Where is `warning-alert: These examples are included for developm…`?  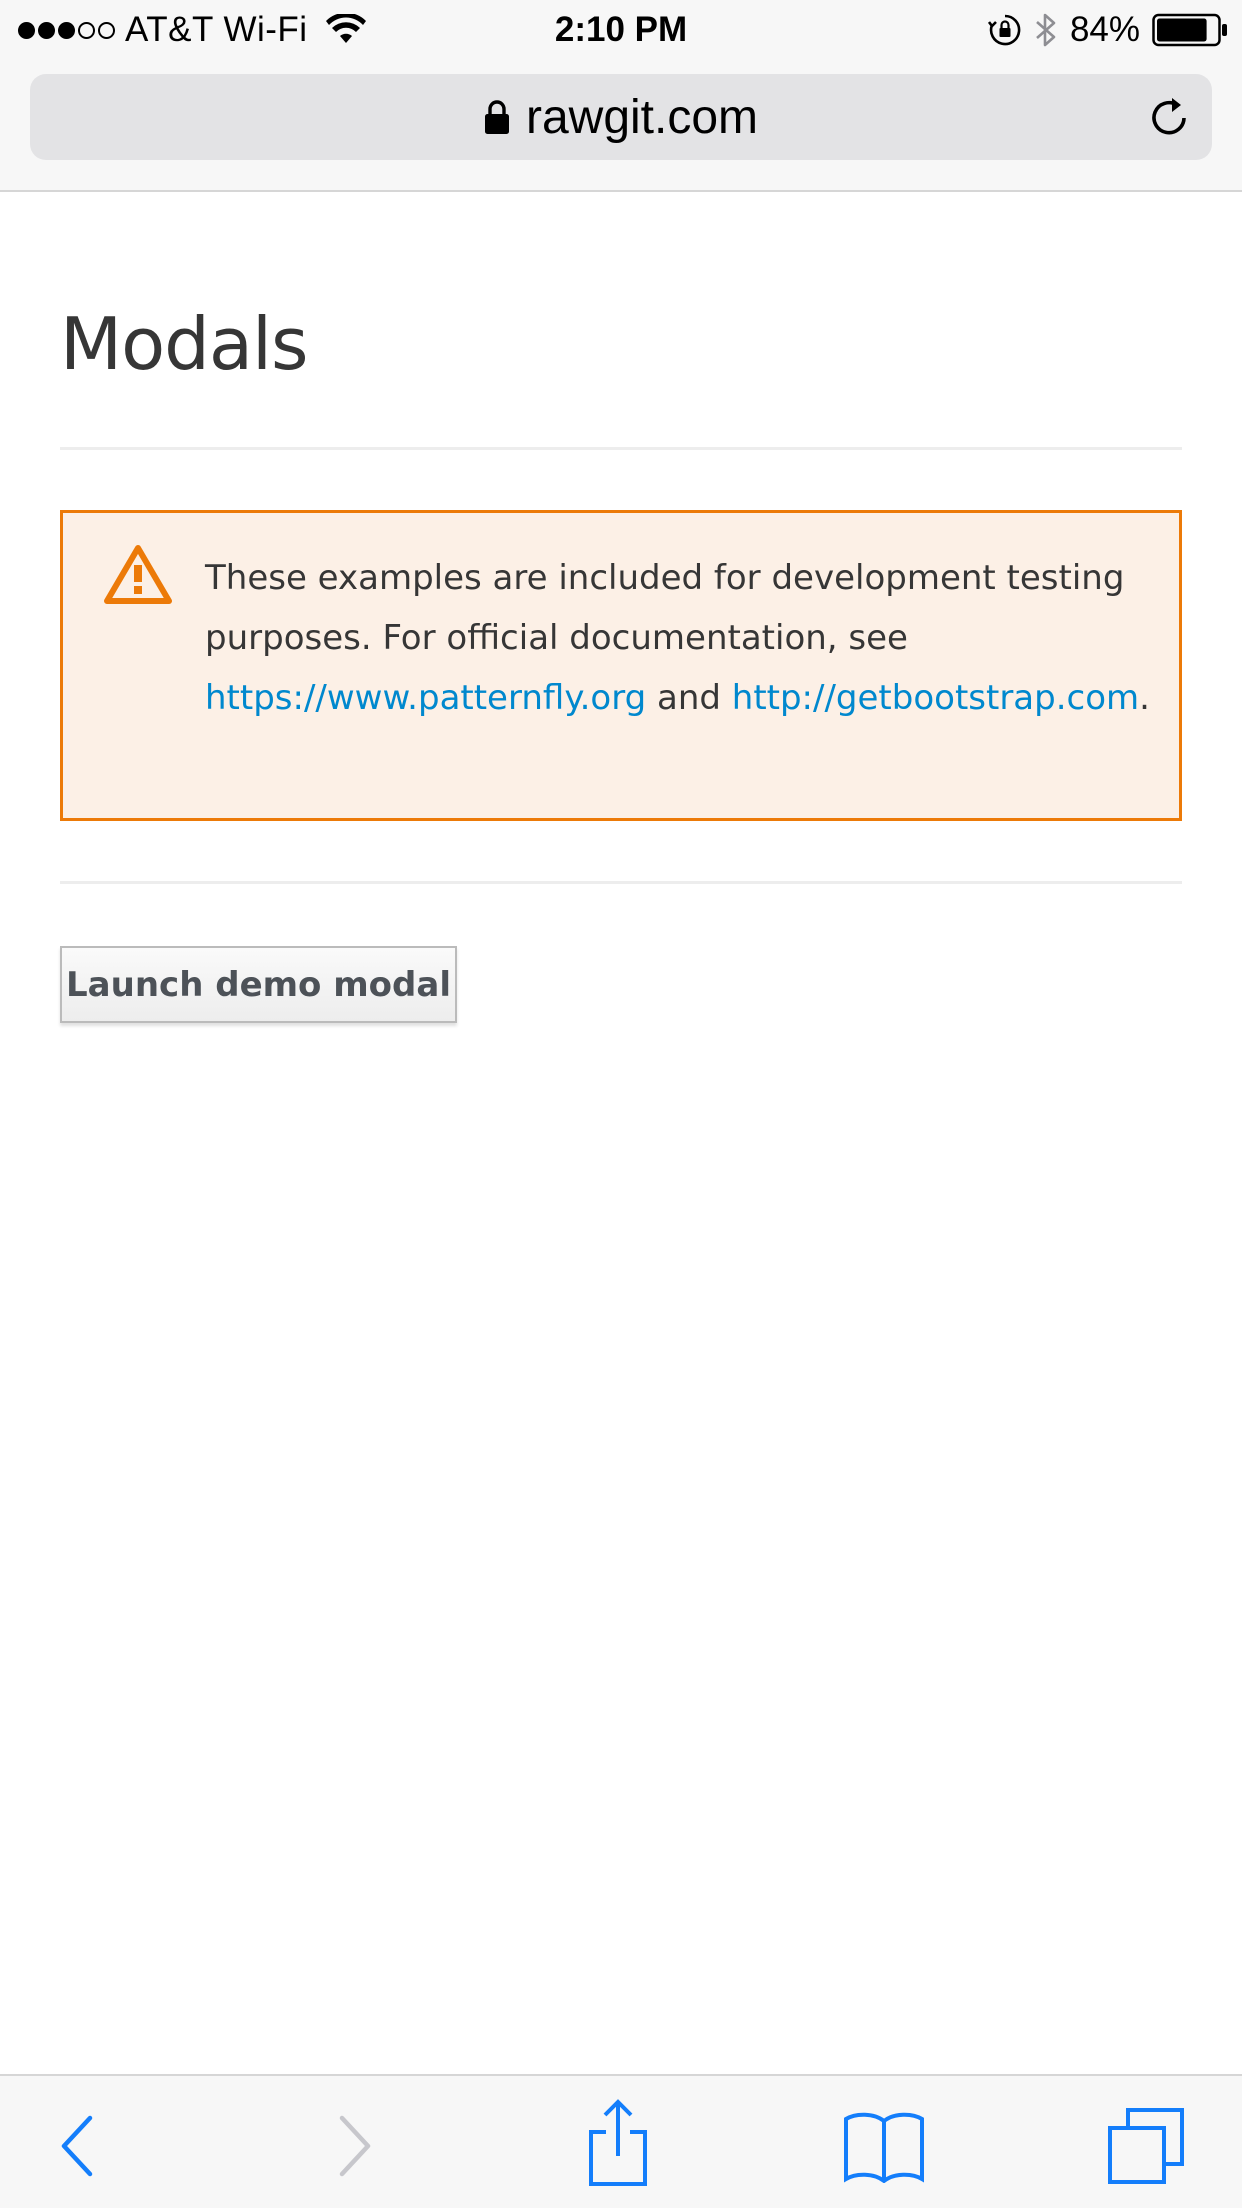
warning-alert: These examples are included for developm… is located at coordinates (621, 665).